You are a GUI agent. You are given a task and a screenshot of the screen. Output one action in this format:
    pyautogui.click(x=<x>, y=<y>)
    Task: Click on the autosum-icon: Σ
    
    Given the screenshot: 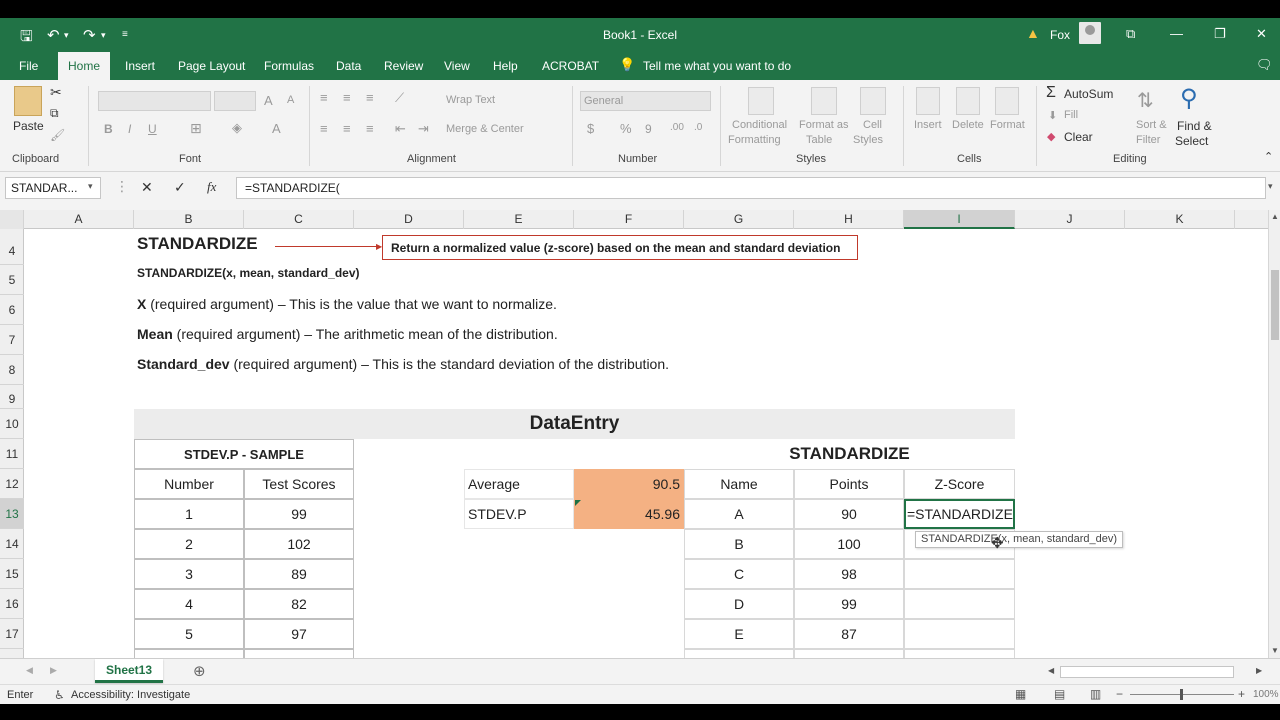 What is the action you would take?
    pyautogui.click(x=1051, y=93)
    